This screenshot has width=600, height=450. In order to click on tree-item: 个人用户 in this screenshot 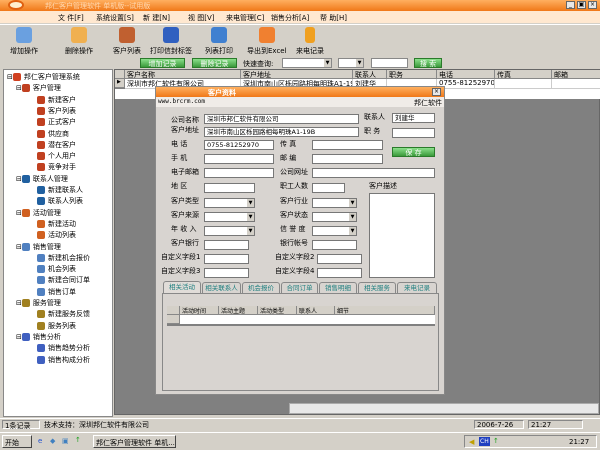, I will do `click(56, 156)`.